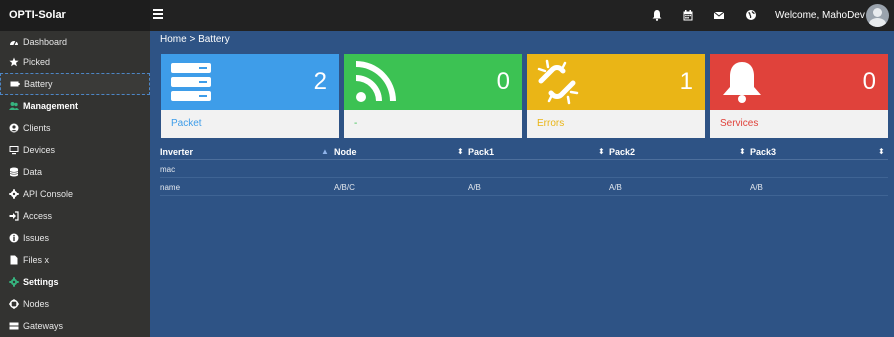  Describe the element at coordinates (616, 124) in the screenshot. I see `stat-label: Errors` at that location.